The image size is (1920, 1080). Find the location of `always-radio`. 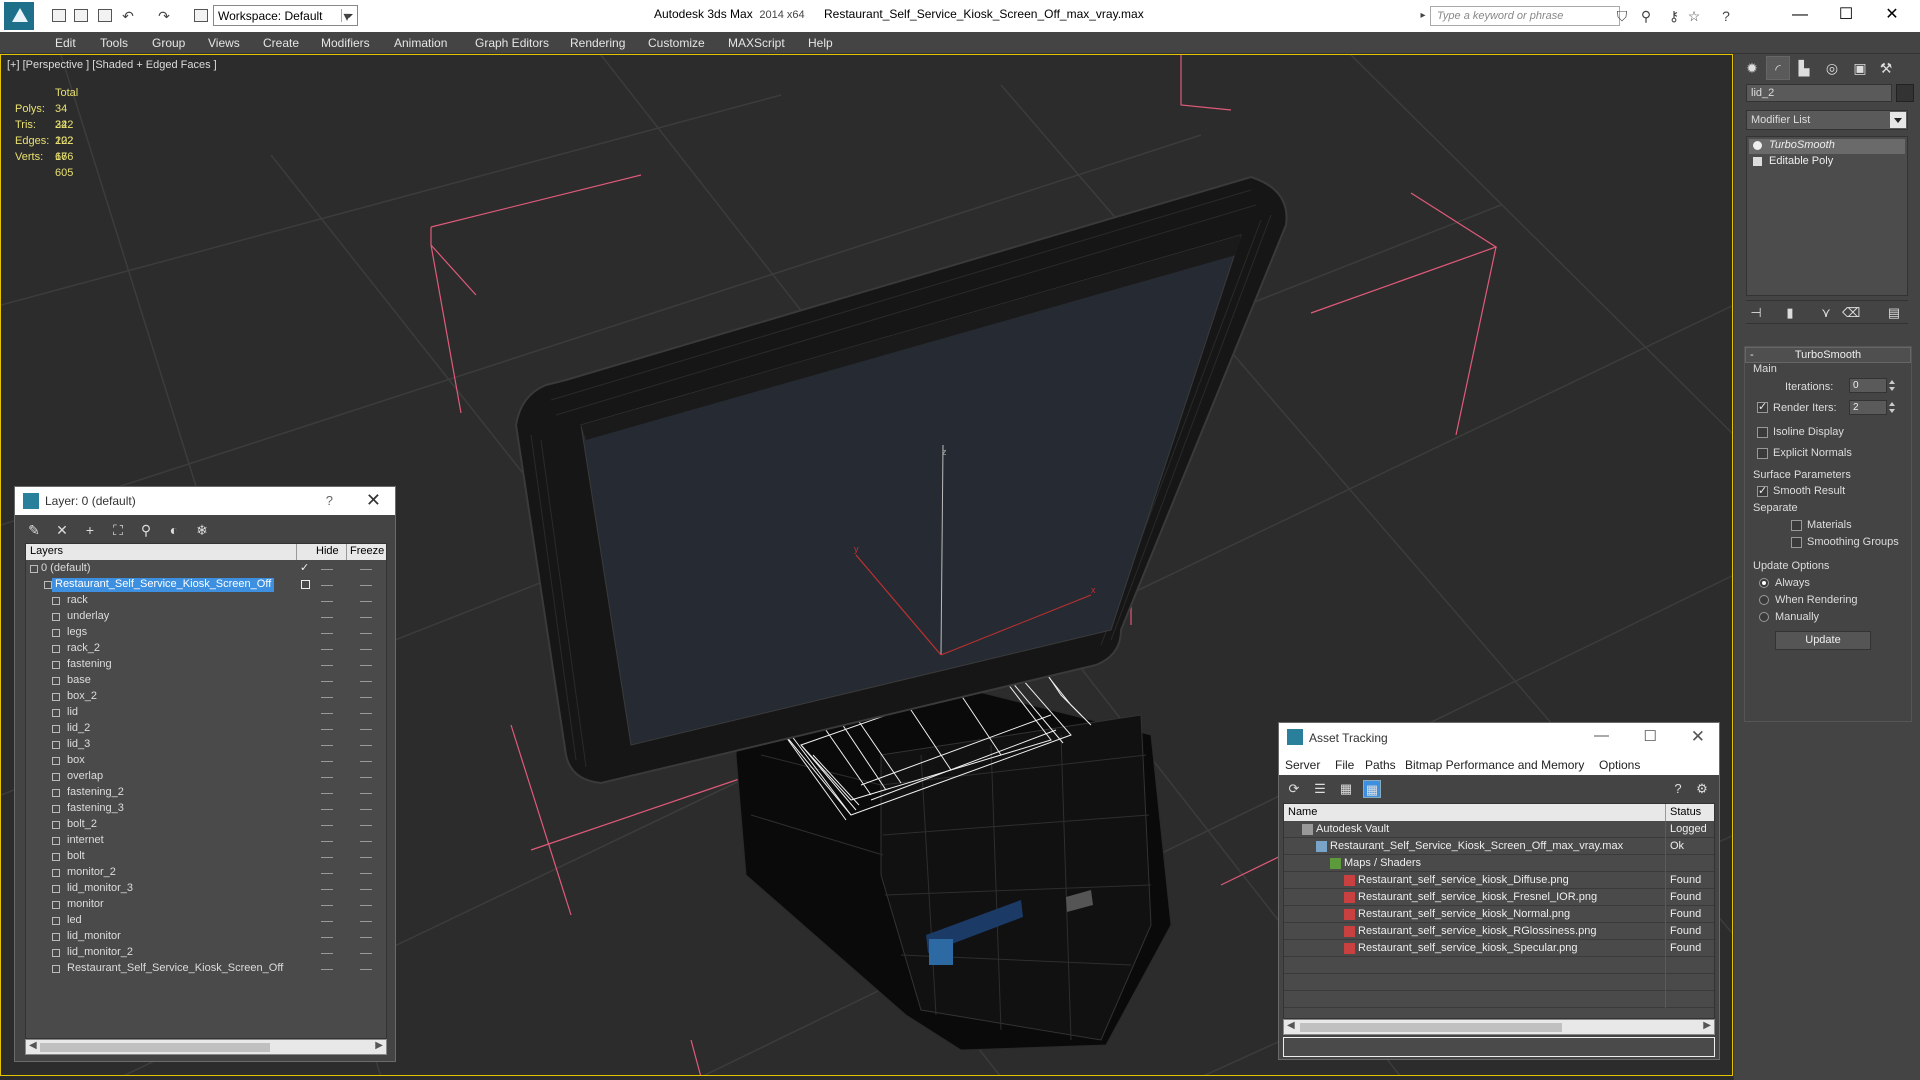

always-radio is located at coordinates (1764, 583).